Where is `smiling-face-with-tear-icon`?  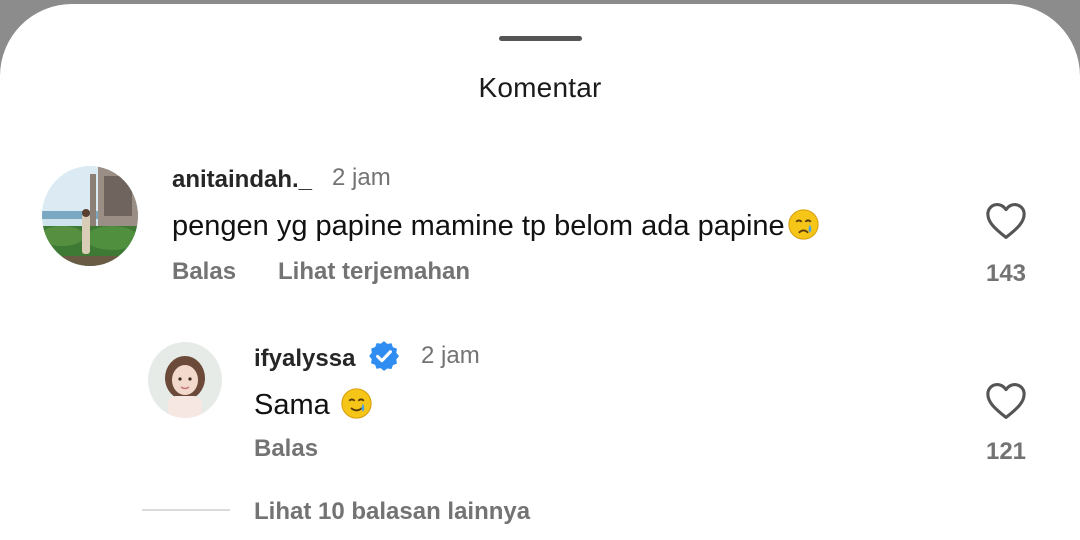 smiling-face-with-tear-icon is located at coordinates (356, 403).